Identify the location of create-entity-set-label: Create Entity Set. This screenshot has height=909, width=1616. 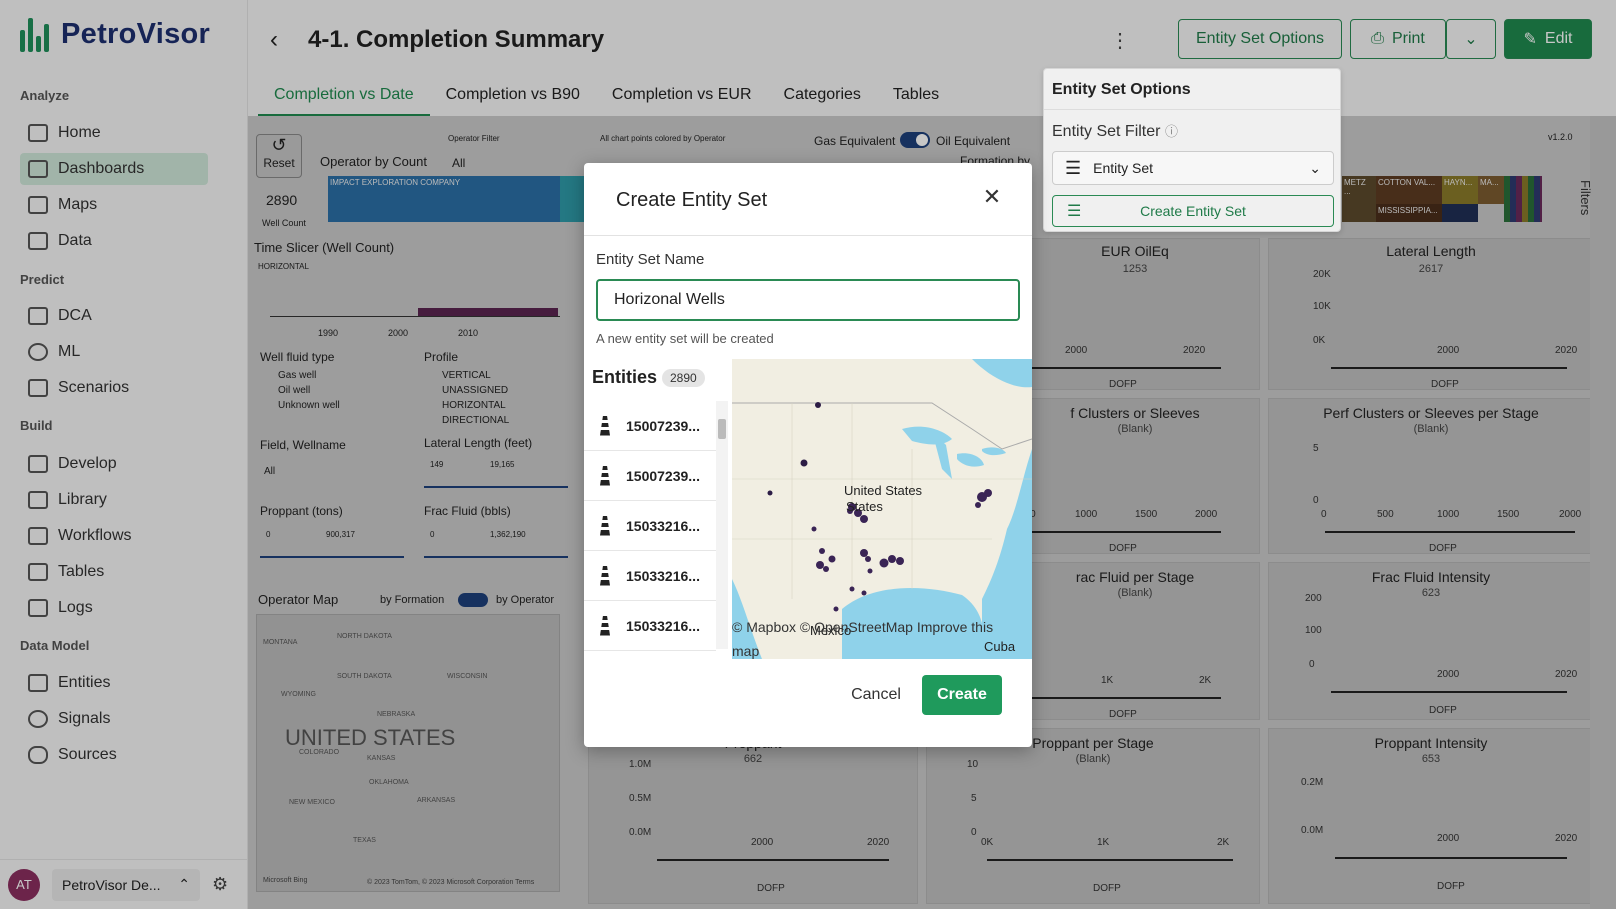
(1193, 211).